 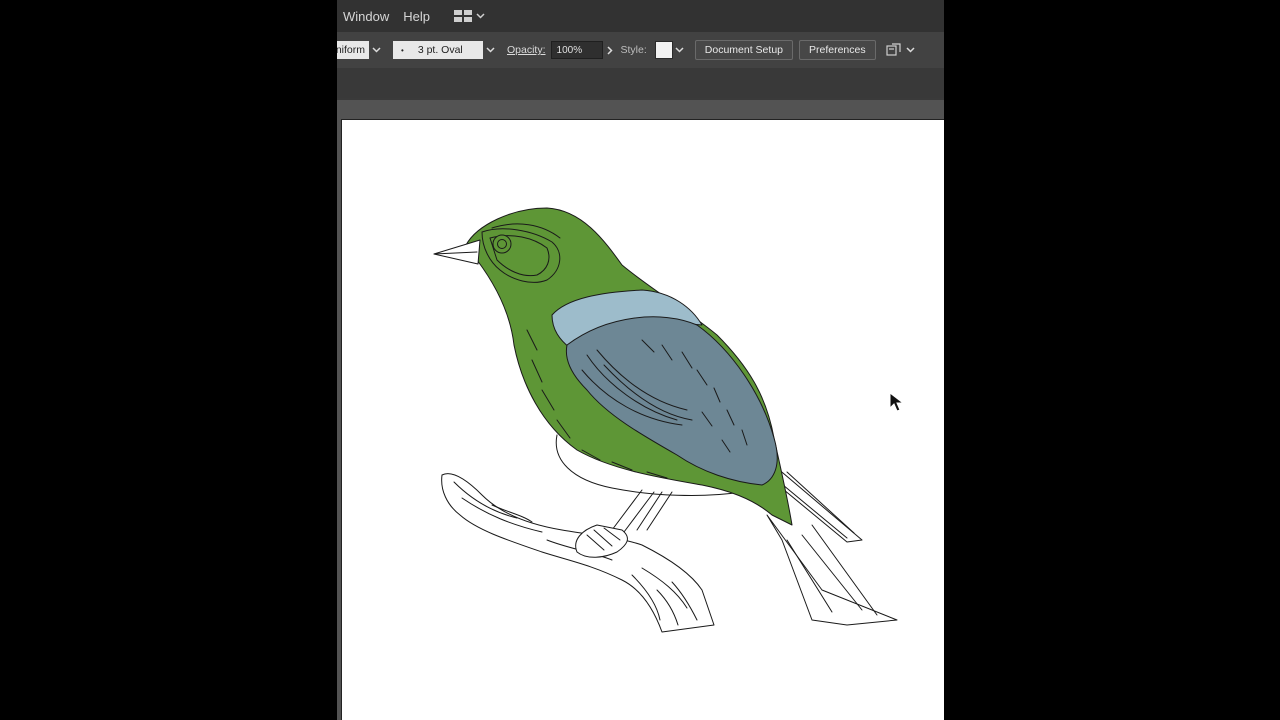 I want to click on style-dropdown, so click(x=680, y=50).